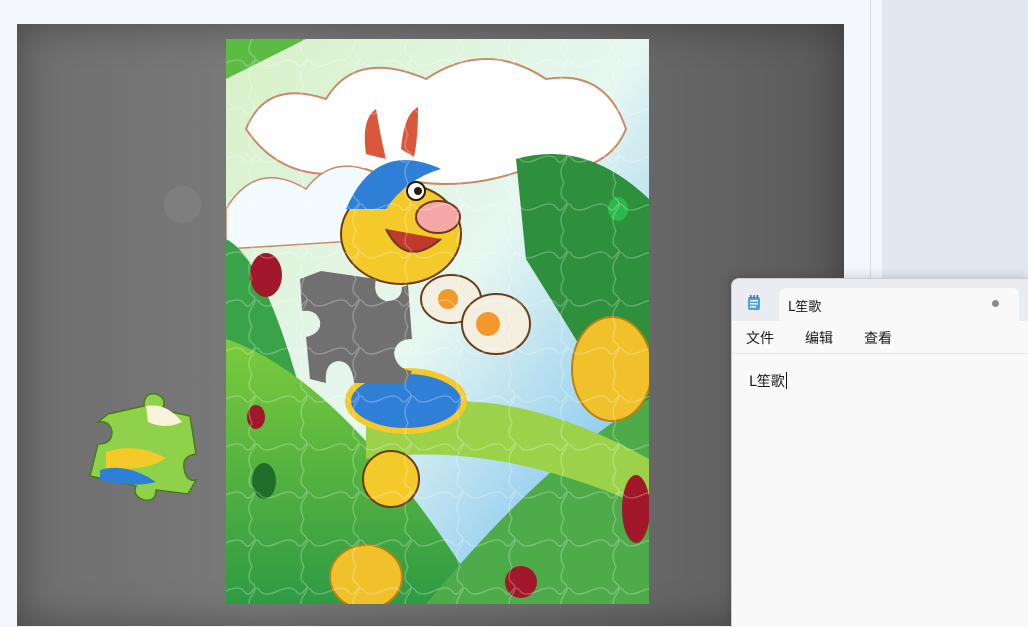 This screenshot has height=627, width=1028. I want to click on notepad-menubar: 文件 编辑 查看, so click(880, 337).